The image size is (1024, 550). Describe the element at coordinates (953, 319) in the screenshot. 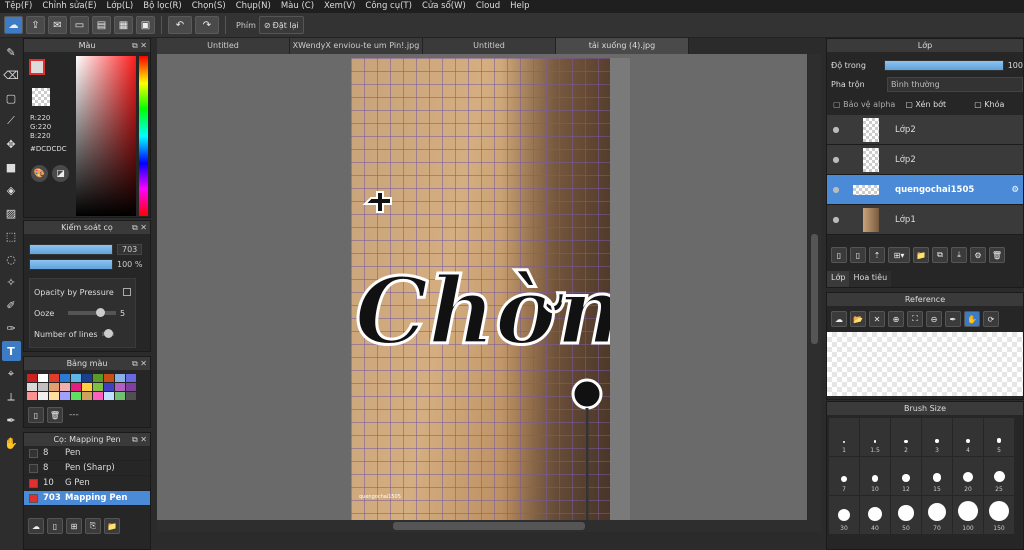

I see `ref-eyedropper-icon: ✒` at that location.